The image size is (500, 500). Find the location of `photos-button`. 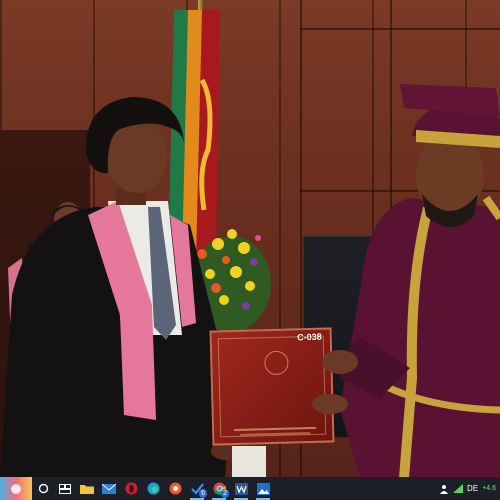

photos-button is located at coordinates (263, 488).